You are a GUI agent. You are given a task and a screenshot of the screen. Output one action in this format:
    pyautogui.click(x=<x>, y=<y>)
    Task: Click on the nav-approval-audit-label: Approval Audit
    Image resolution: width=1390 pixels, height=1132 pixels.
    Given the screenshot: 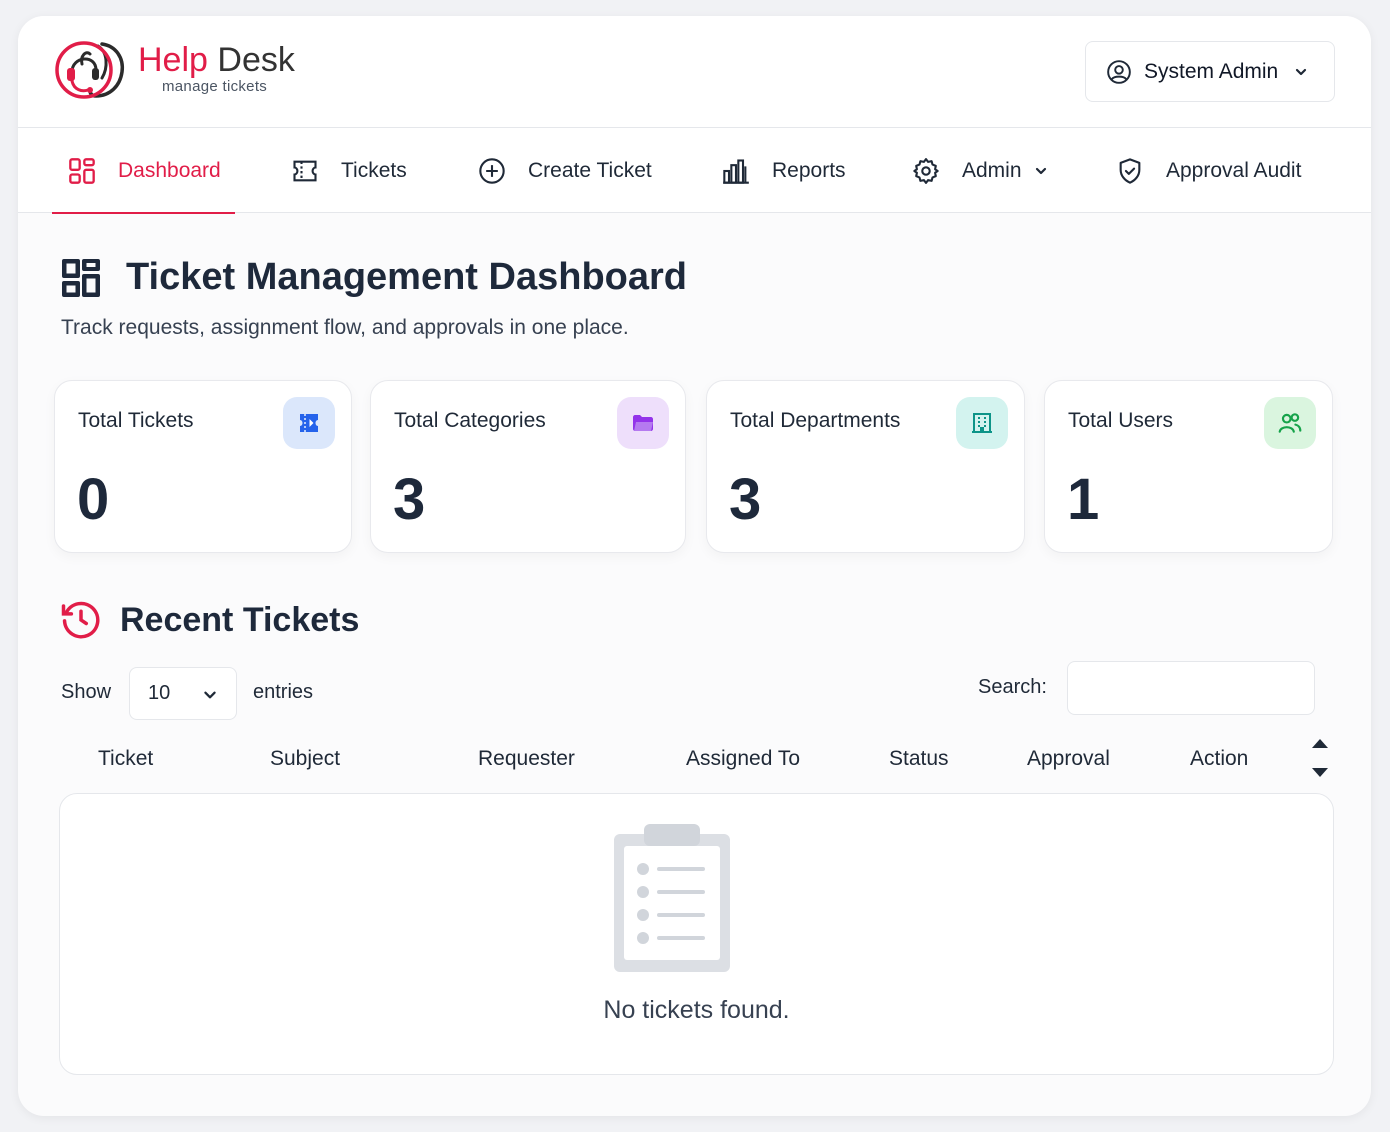 What is the action you would take?
    pyautogui.click(x=1234, y=170)
    